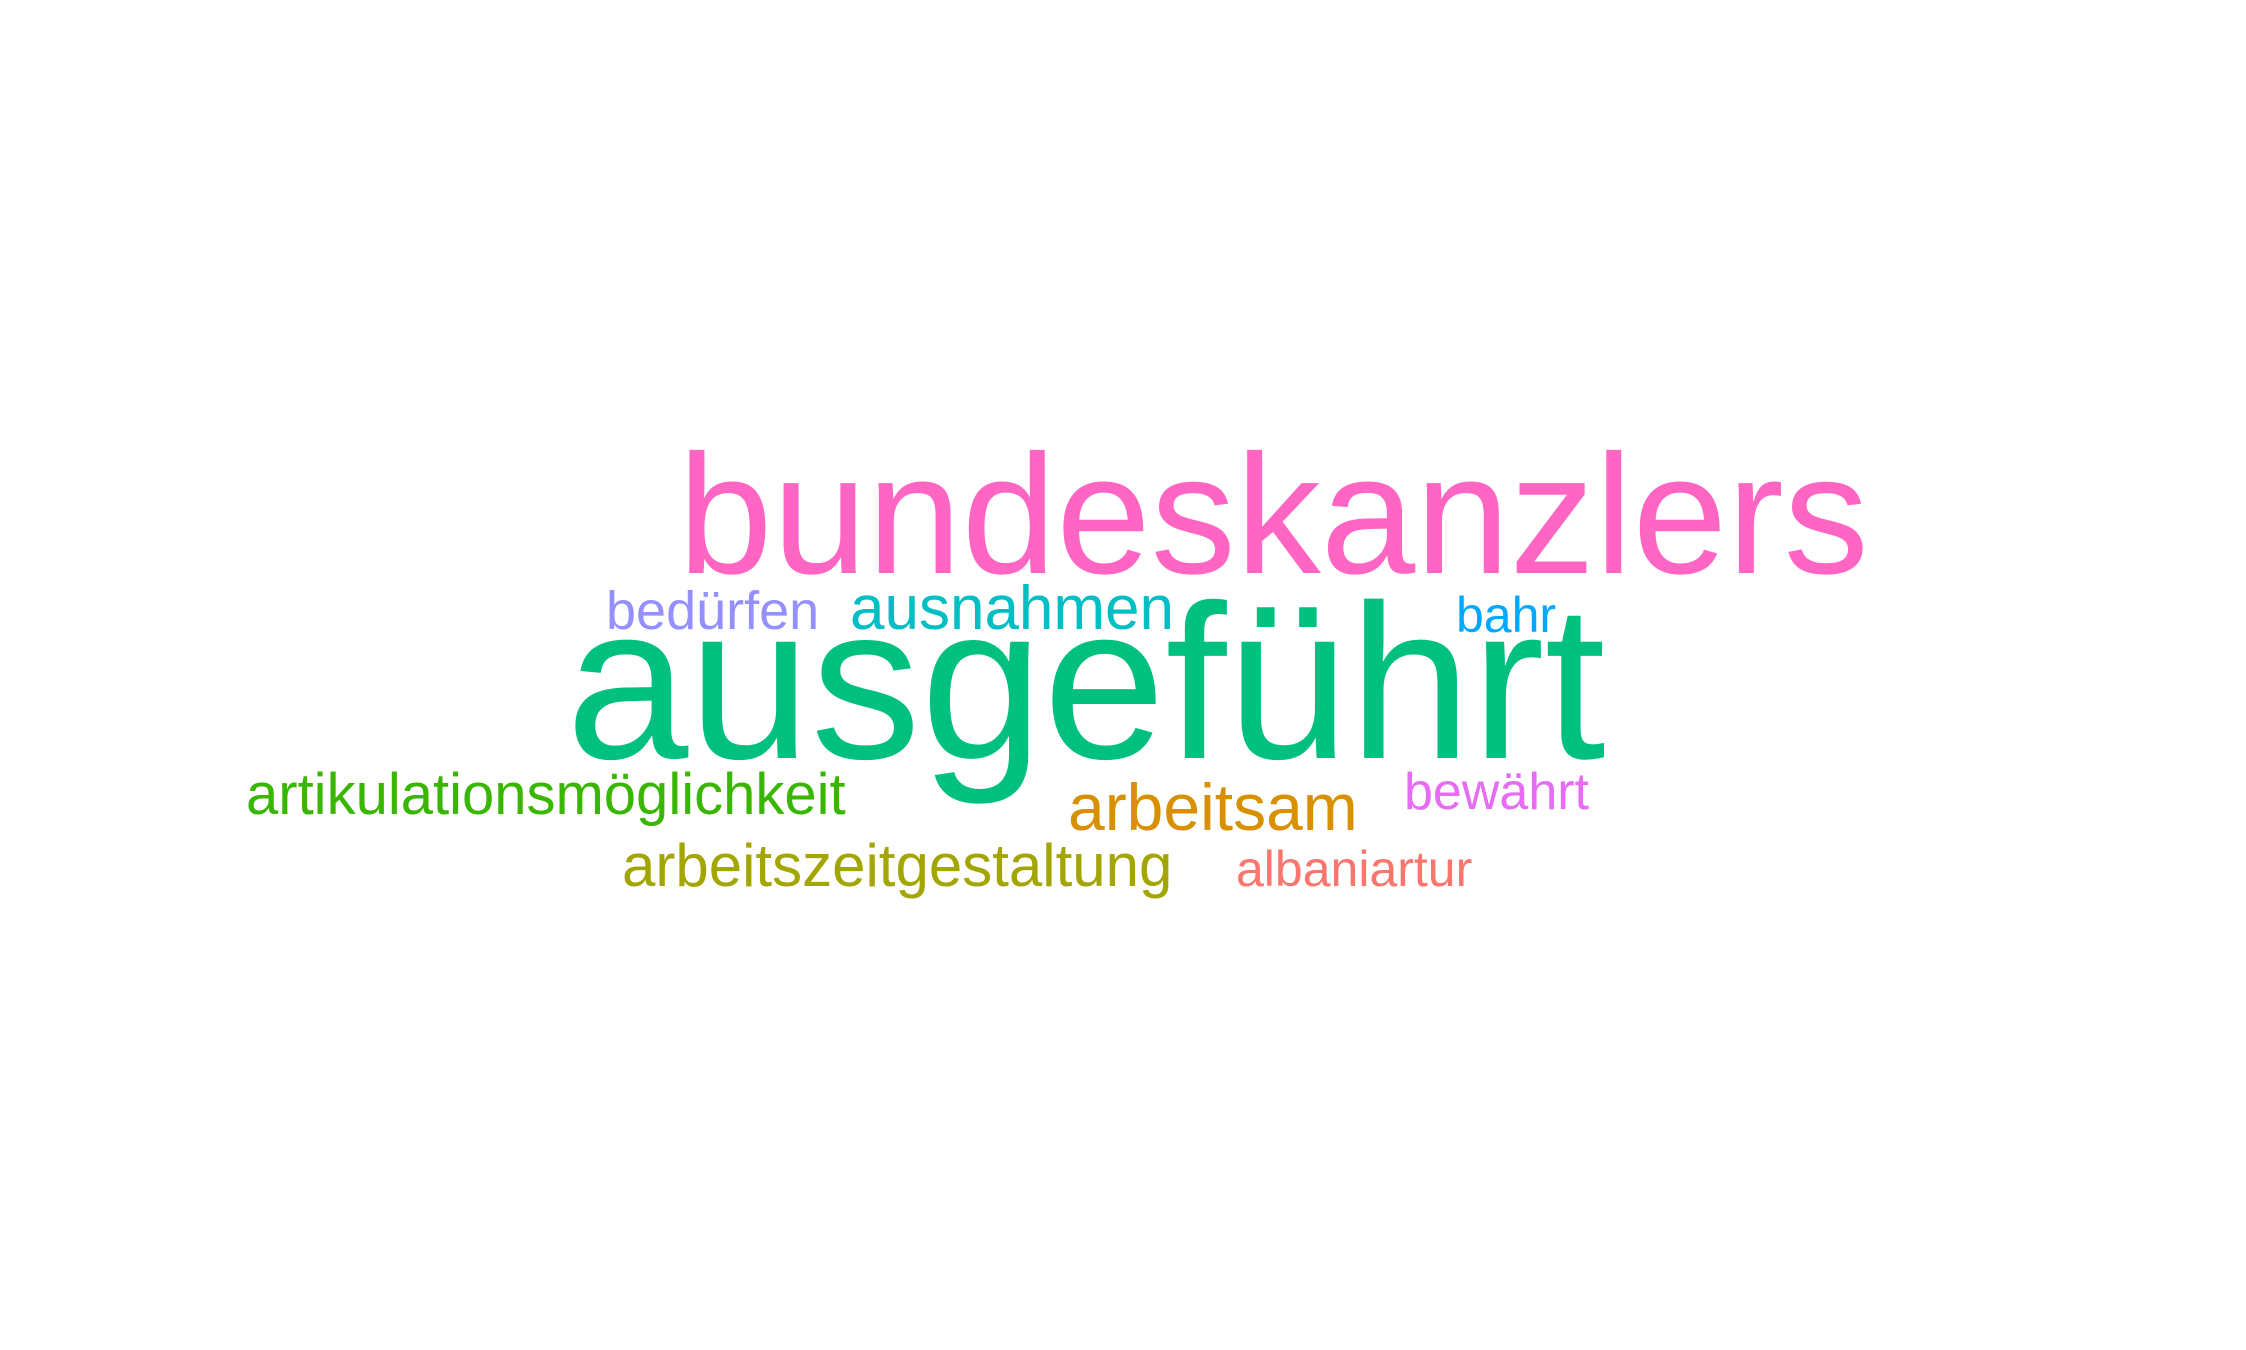 The image size is (2246, 1350). I want to click on word-albaniartur: albaniartur, so click(1354, 869).